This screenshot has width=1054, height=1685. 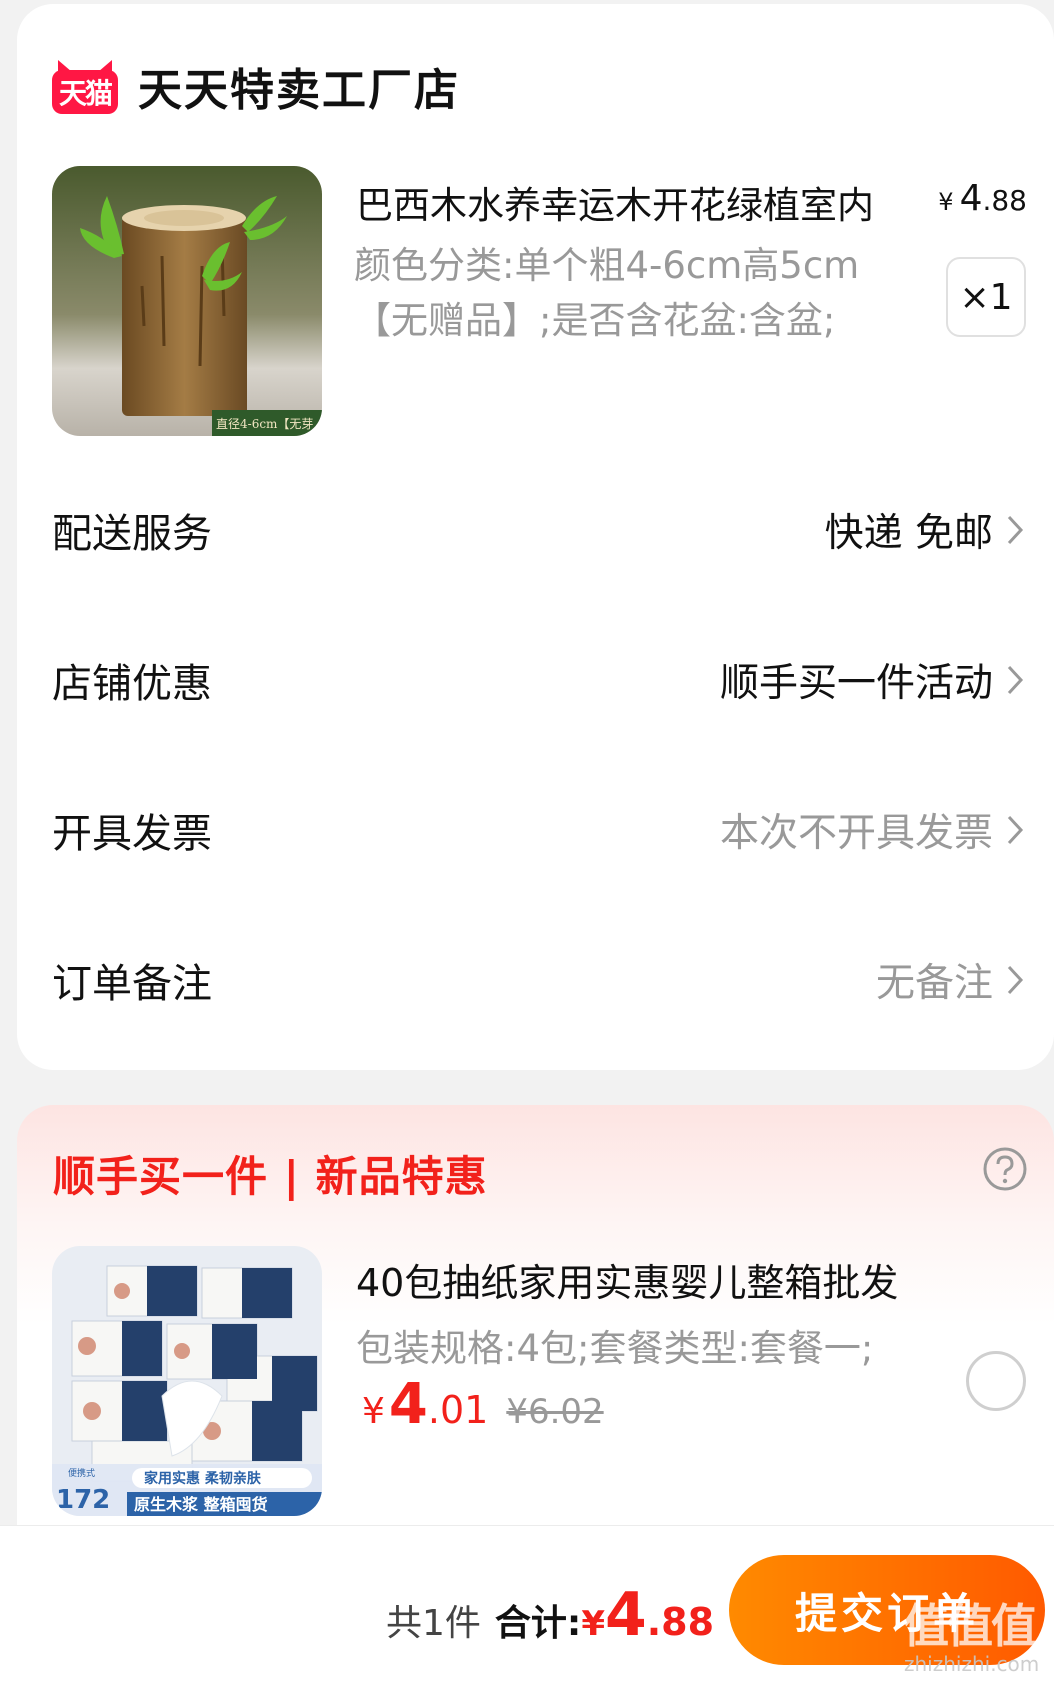 I want to click on shop-discount-row: 店铺优惠 顺手买一件活动, so click(x=539, y=680).